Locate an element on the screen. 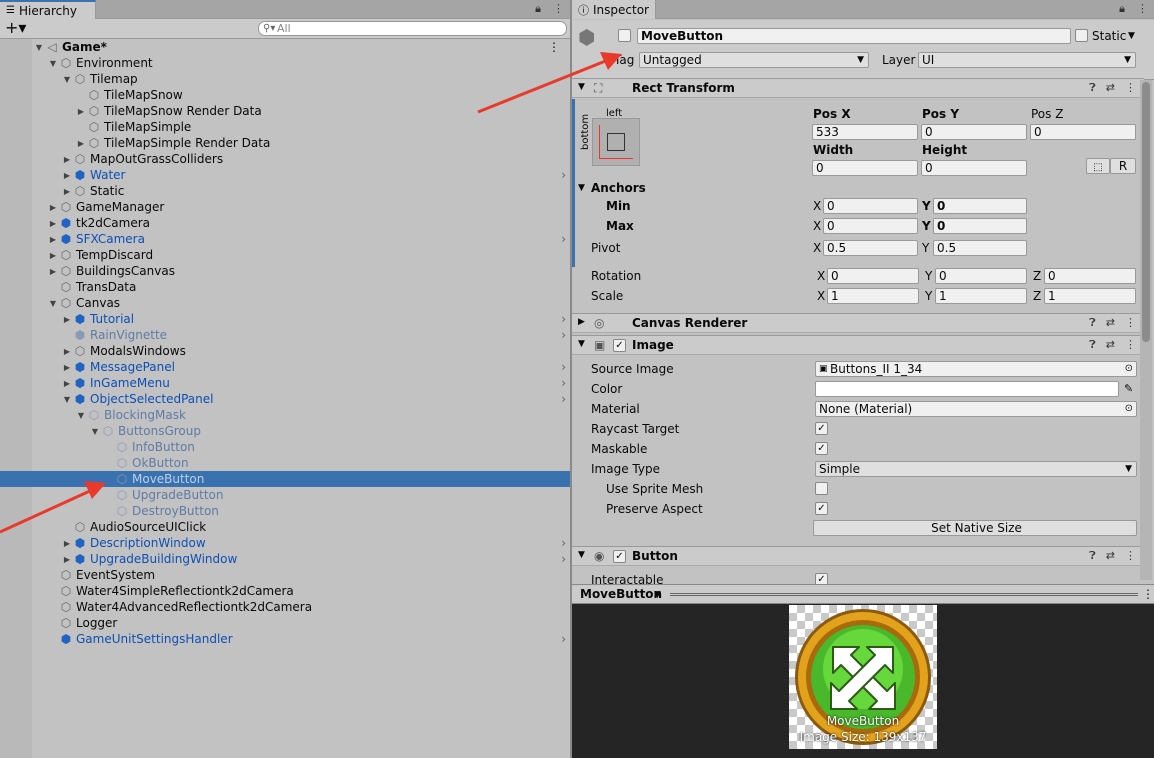  button-component-header: ▼ ◉ ✓ Button ❓︎ ⇄ ⋮ is located at coordinates (858, 556).